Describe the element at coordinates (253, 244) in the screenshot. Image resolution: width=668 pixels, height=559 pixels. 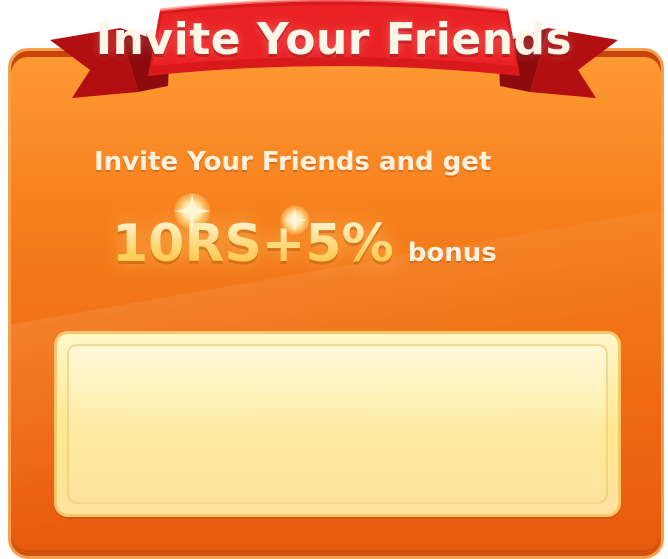
I see `bonus-amount: 10RS+5%` at that location.